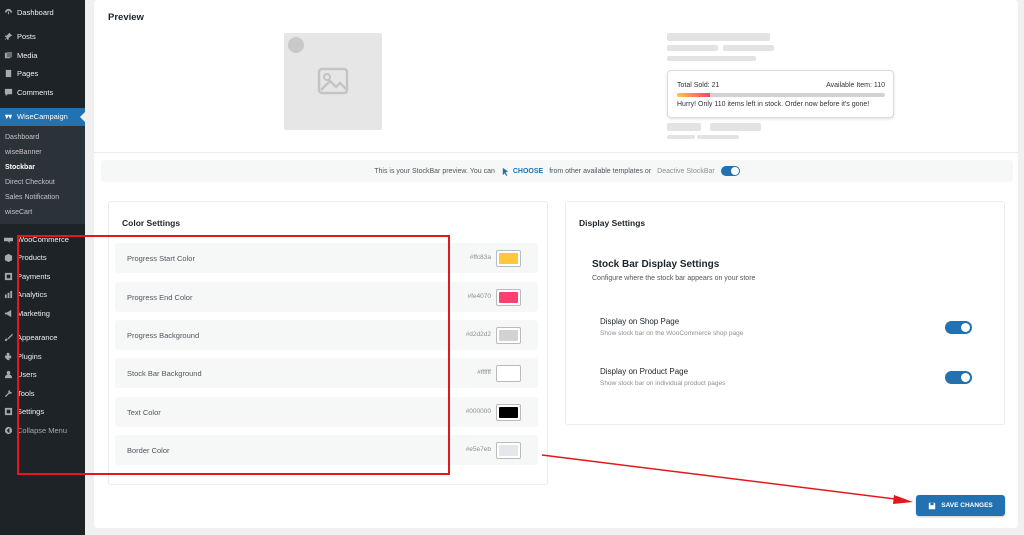 The height and width of the screenshot is (535, 1024). I want to click on deactivate-label: Deactive StockBar, so click(686, 171).